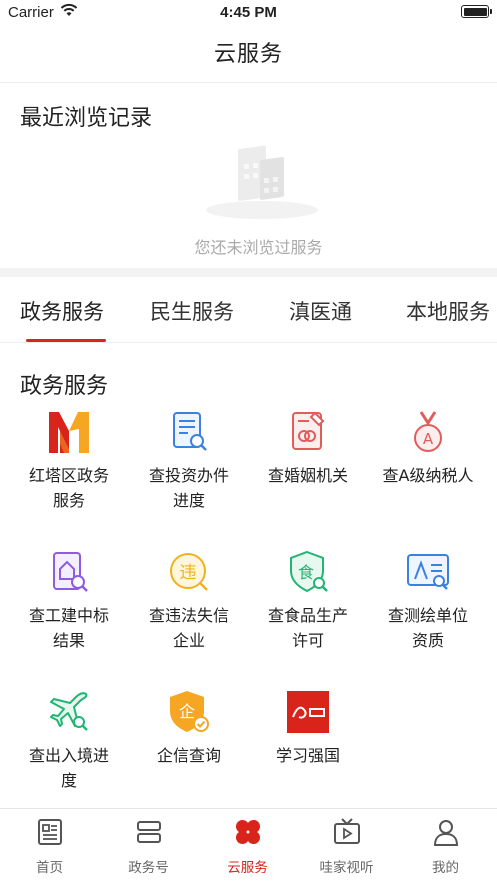 The height and width of the screenshot is (883, 497). What do you see at coordinates (68, 475) in the screenshot?
I see `service-label-line1: 红塔区政务` at bounding box center [68, 475].